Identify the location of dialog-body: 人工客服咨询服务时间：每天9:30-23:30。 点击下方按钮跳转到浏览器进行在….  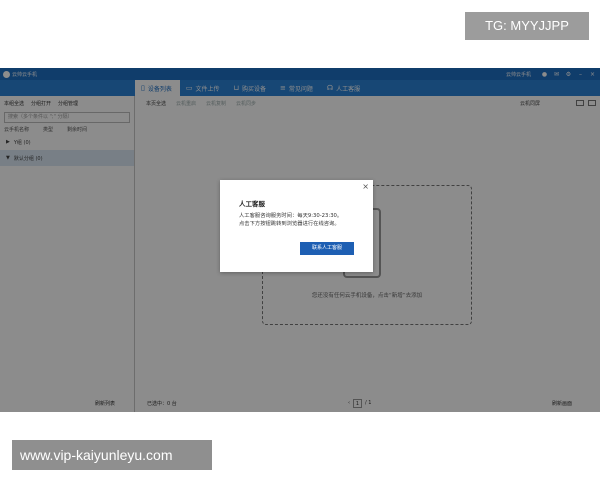
(291, 220).